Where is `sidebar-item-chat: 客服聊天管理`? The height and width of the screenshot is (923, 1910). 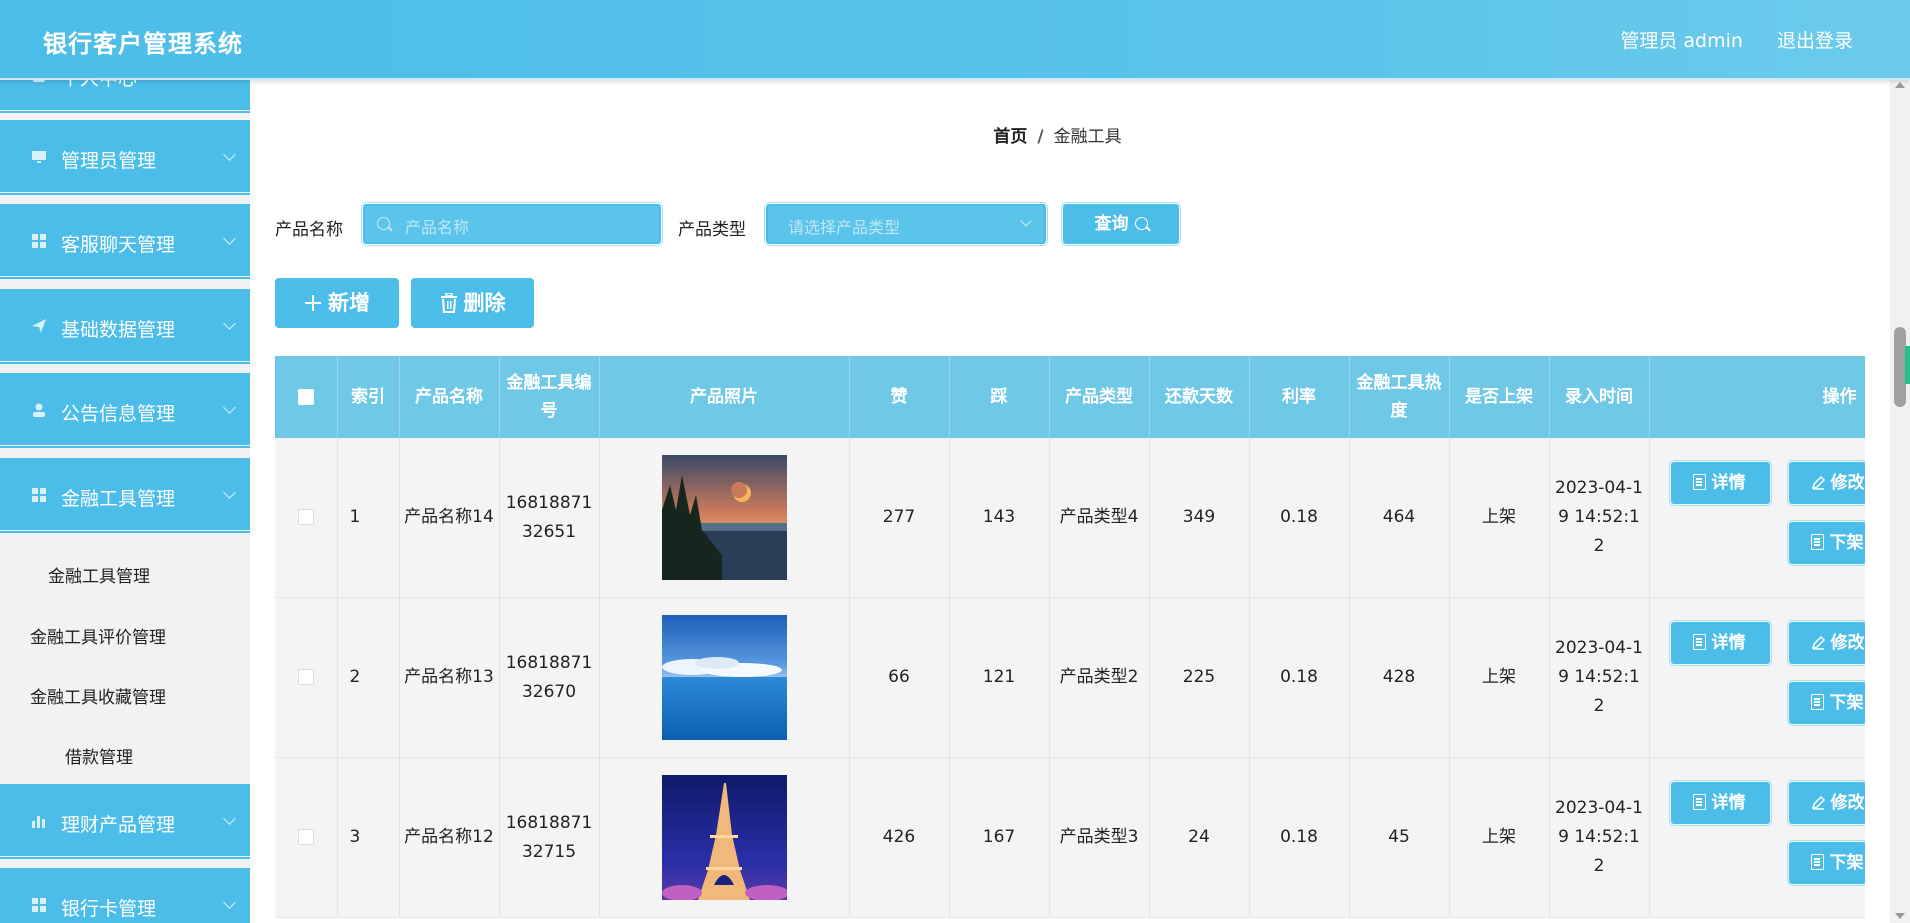
sidebar-item-chat: 客服聊天管理 is located at coordinates (125, 242).